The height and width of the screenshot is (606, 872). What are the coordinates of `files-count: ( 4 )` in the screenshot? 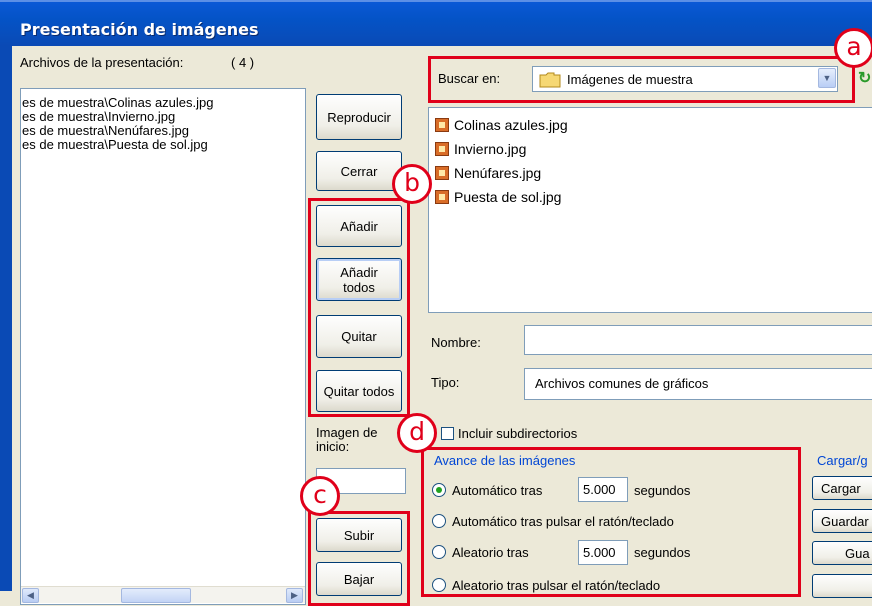 It's located at (243, 62).